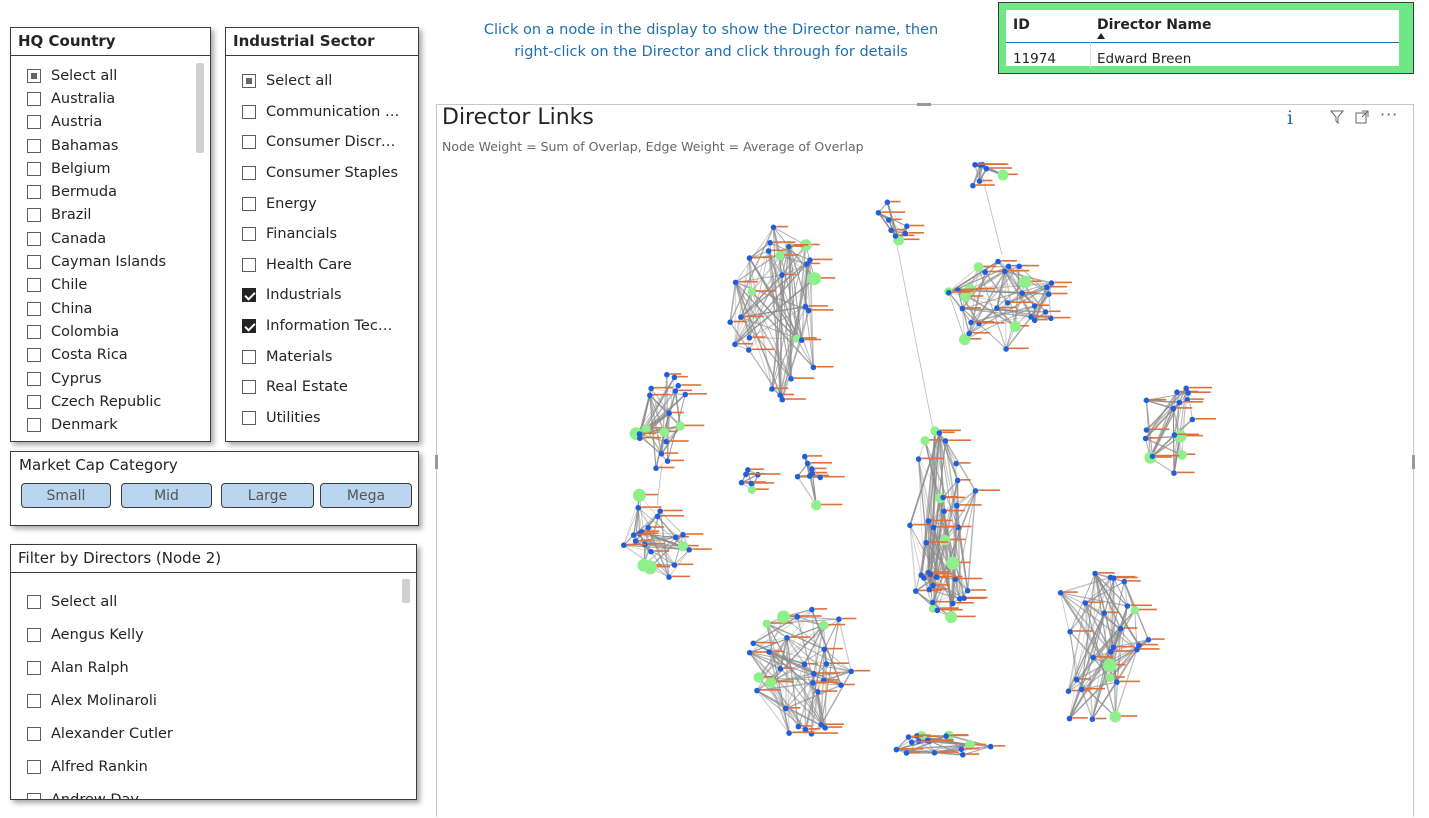 The image size is (1429, 818). I want to click on sector-item: Utilities, so click(321, 418).